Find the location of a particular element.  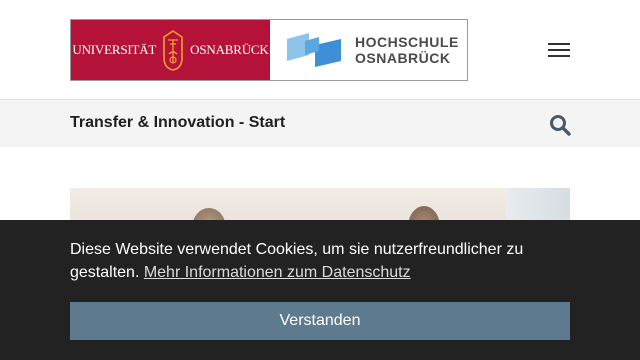

menu-button is located at coordinates (559, 50).